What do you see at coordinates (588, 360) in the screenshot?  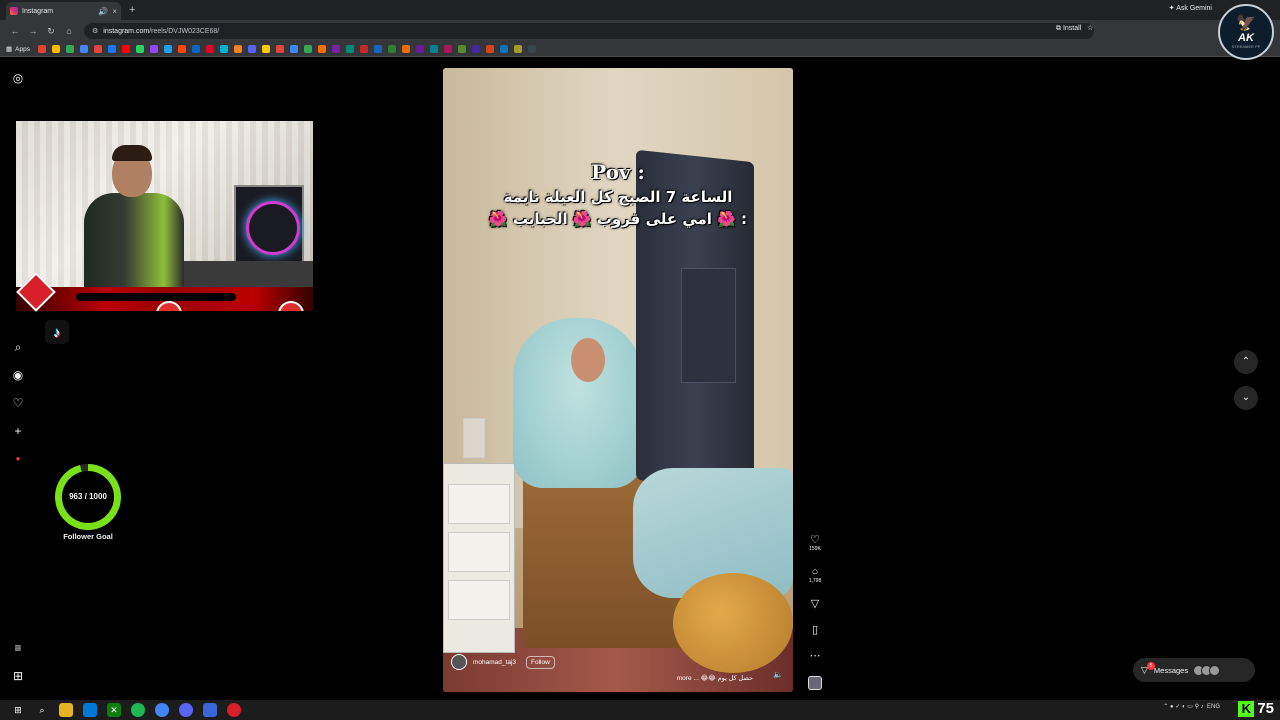 I see `woman-face` at bounding box center [588, 360].